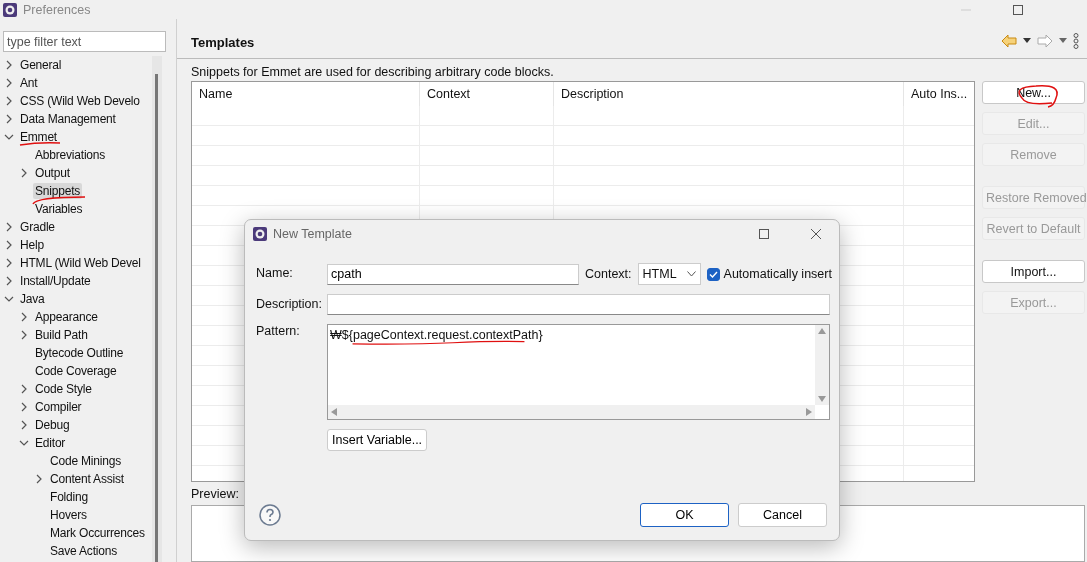 This screenshot has height=562, width=1087. What do you see at coordinates (608, 274) in the screenshot?
I see `context-label: Context:` at bounding box center [608, 274].